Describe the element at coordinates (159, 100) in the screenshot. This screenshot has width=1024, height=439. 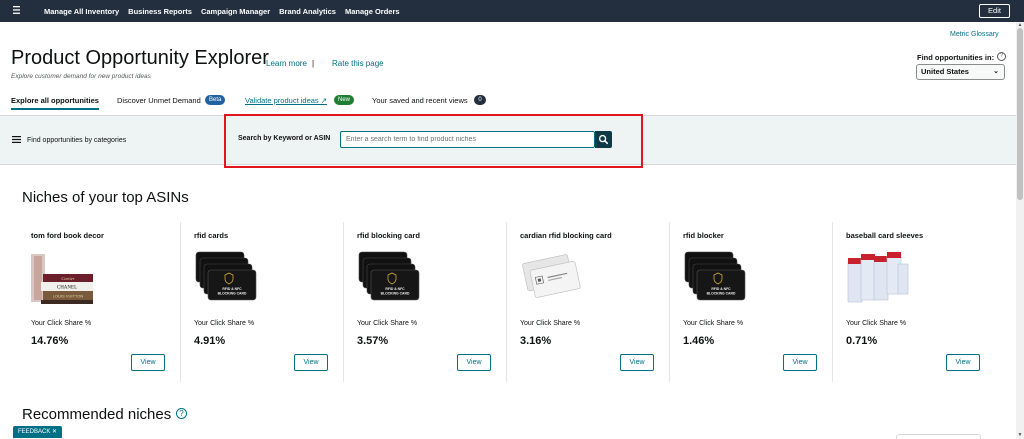
I see `tab-discover-unmet-demand: Discover Unmet Demand` at that location.